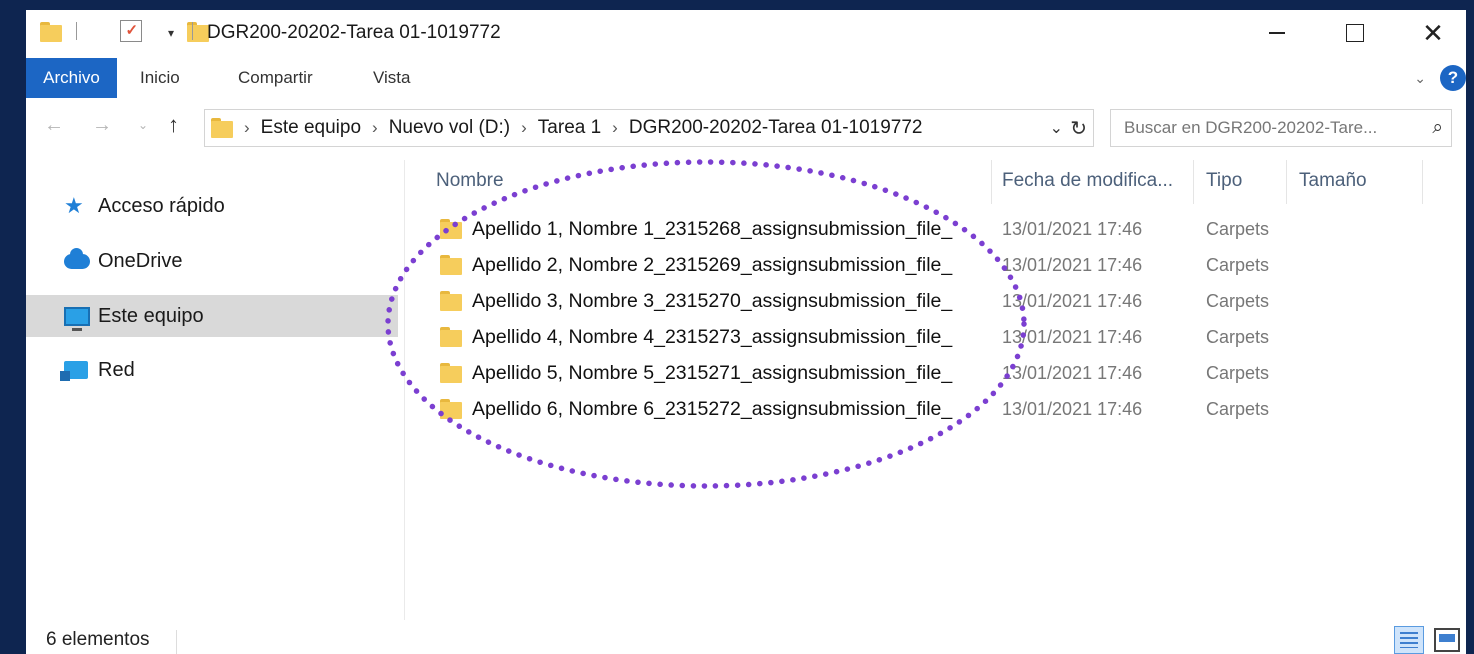 This screenshot has width=1474, height=654. I want to click on tab-inicio: Inicio, so click(160, 78).